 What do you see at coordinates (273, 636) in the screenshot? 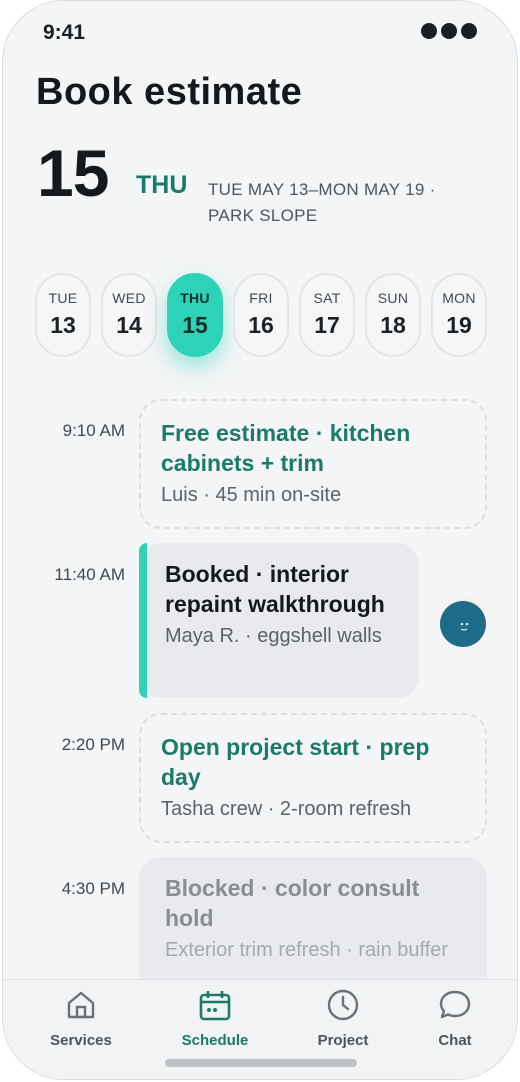
I see `slot-subtitle: Maya R. · eggshell walls` at bounding box center [273, 636].